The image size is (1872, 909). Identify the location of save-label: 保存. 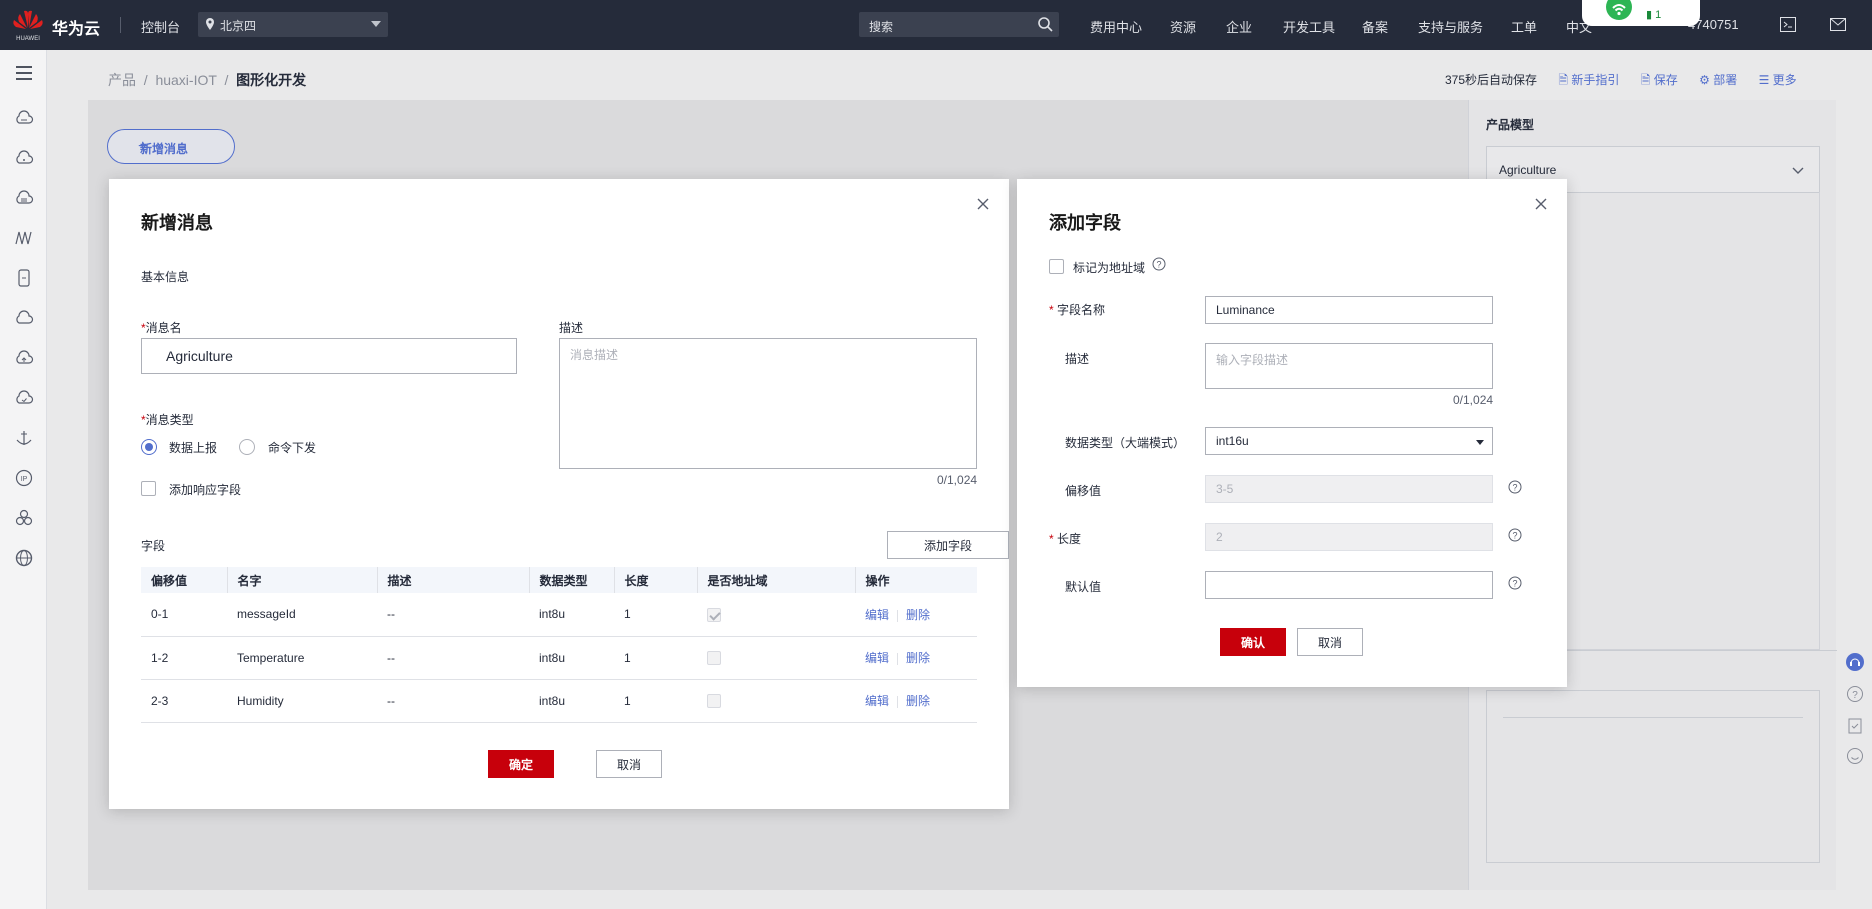
(1665, 80).